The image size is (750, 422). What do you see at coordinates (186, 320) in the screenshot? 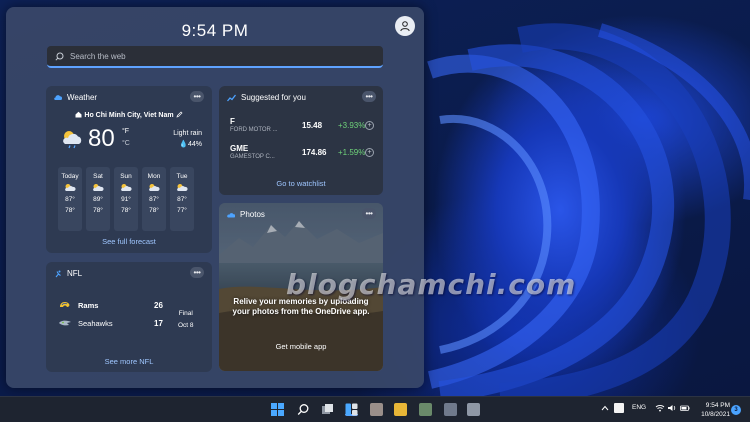
I see `game-status: Final Oct 8` at bounding box center [186, 320].